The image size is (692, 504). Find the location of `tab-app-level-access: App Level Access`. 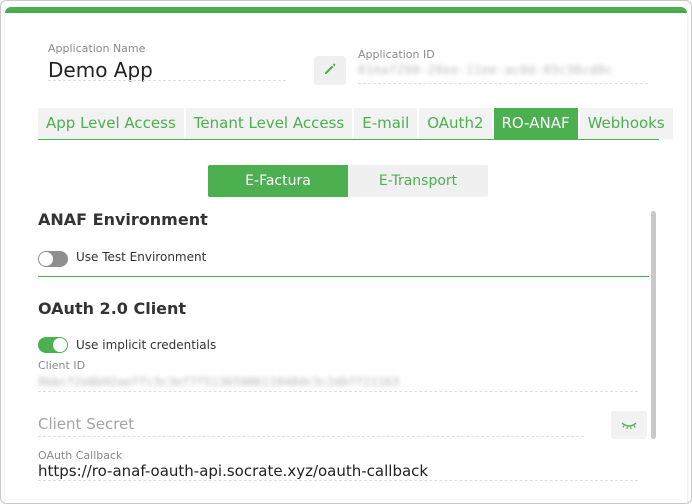

tab-app-level-access: App Level Access is located at coordinates (111, 123).